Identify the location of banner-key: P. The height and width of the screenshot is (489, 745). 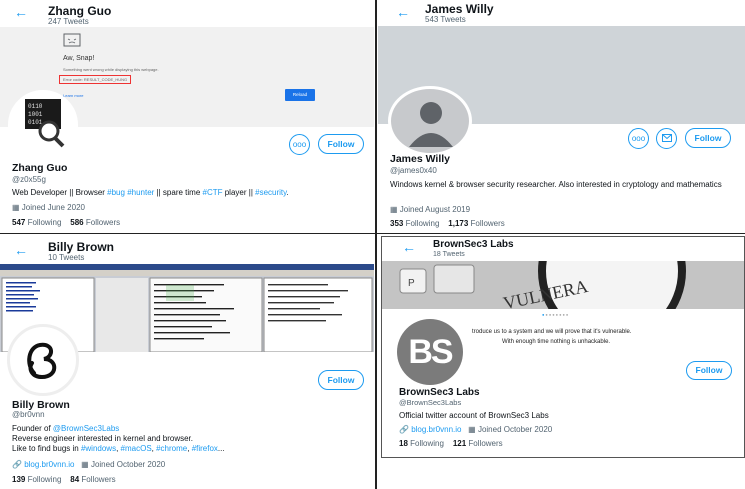
(411, 283).